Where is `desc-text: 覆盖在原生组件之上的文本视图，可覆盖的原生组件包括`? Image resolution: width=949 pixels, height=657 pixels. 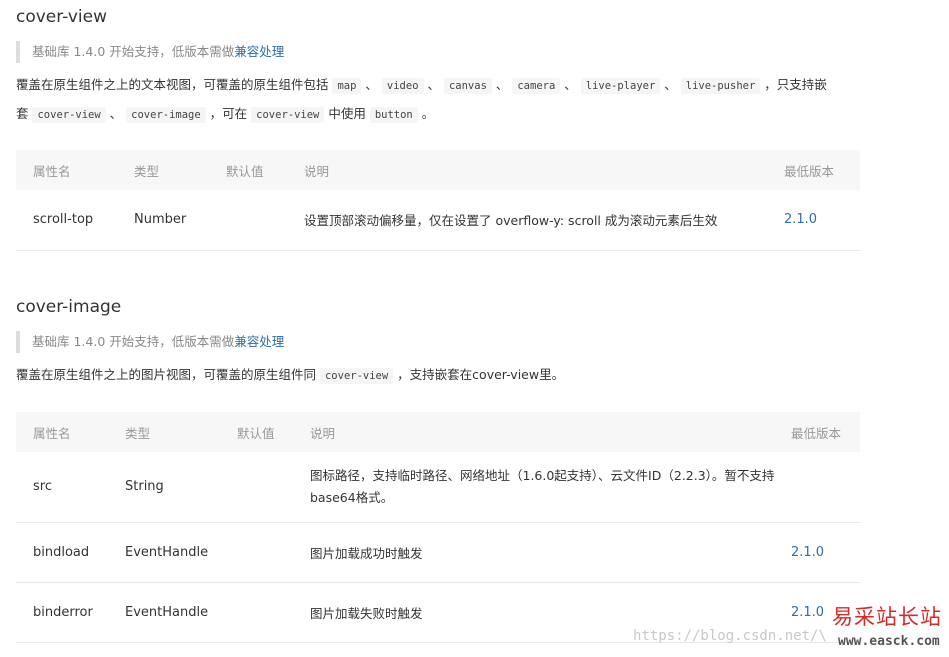
desc-text: 覆盖在原生组件之上的文本视图，可覆盖的原生组件包括 is located at coordinates (174, 84).